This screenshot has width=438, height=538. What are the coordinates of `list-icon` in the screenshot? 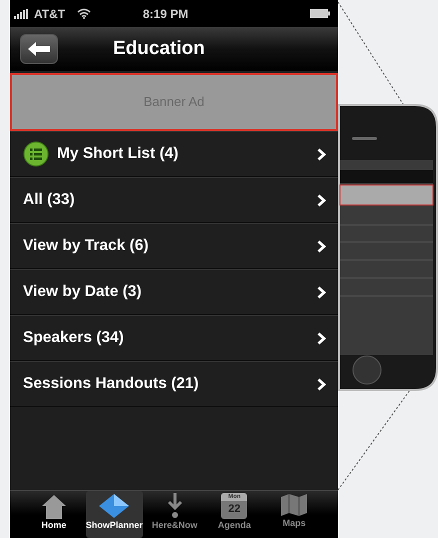 It's located at (36, 154).